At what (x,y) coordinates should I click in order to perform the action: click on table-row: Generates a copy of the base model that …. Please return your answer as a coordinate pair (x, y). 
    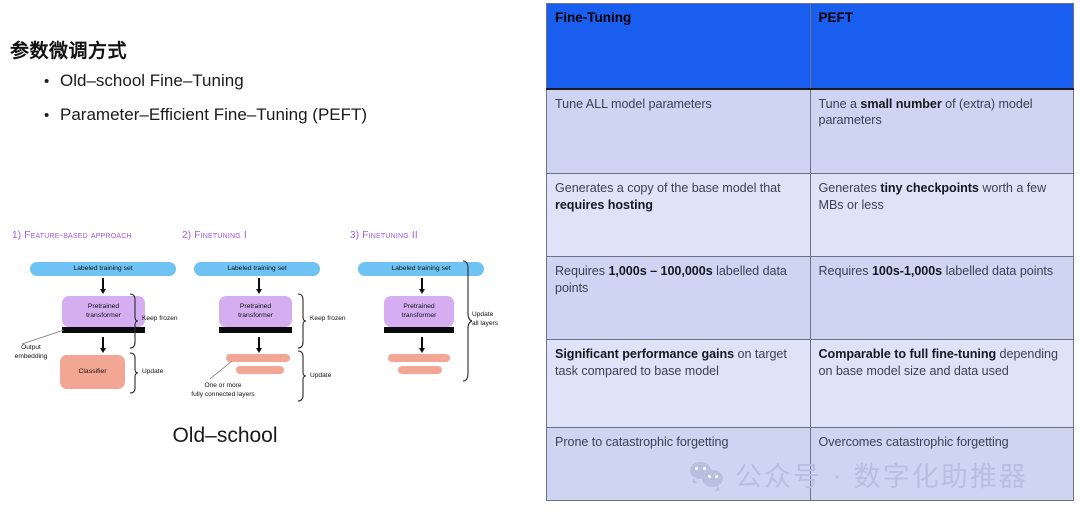
    Looking at the image, I should click on (810, 215).